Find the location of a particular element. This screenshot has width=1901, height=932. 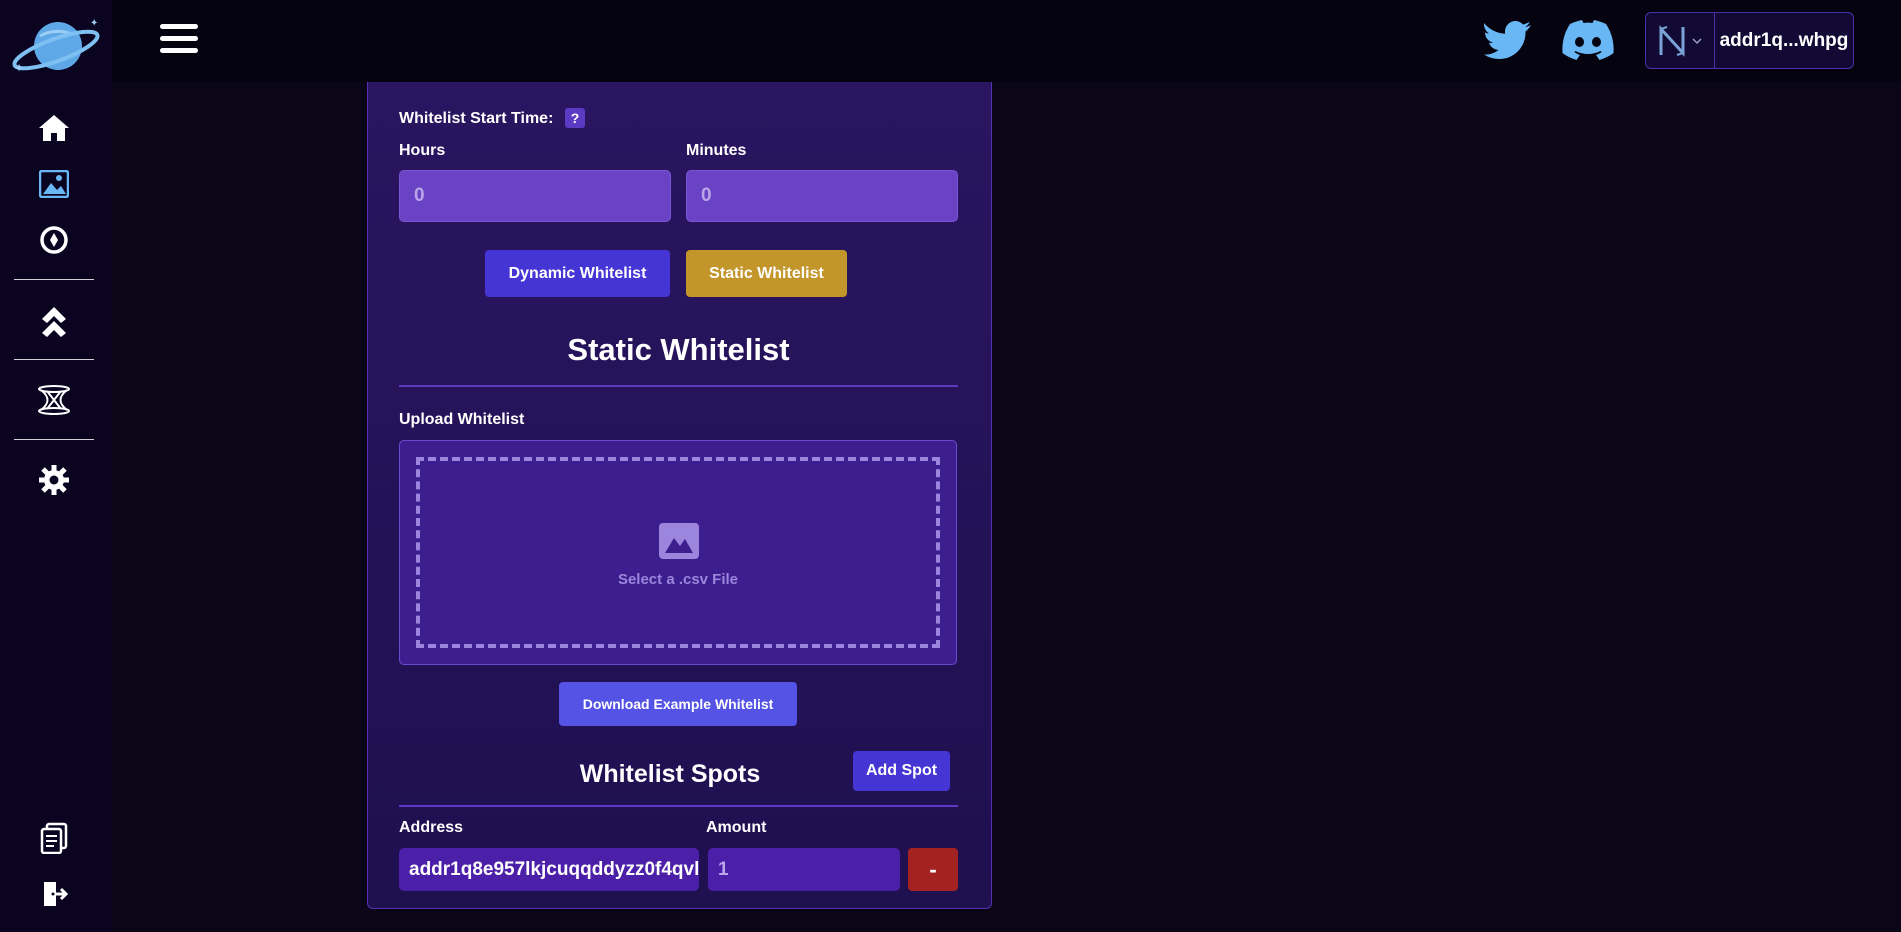

amount-input: 1 is located at coordinates (804, 869).